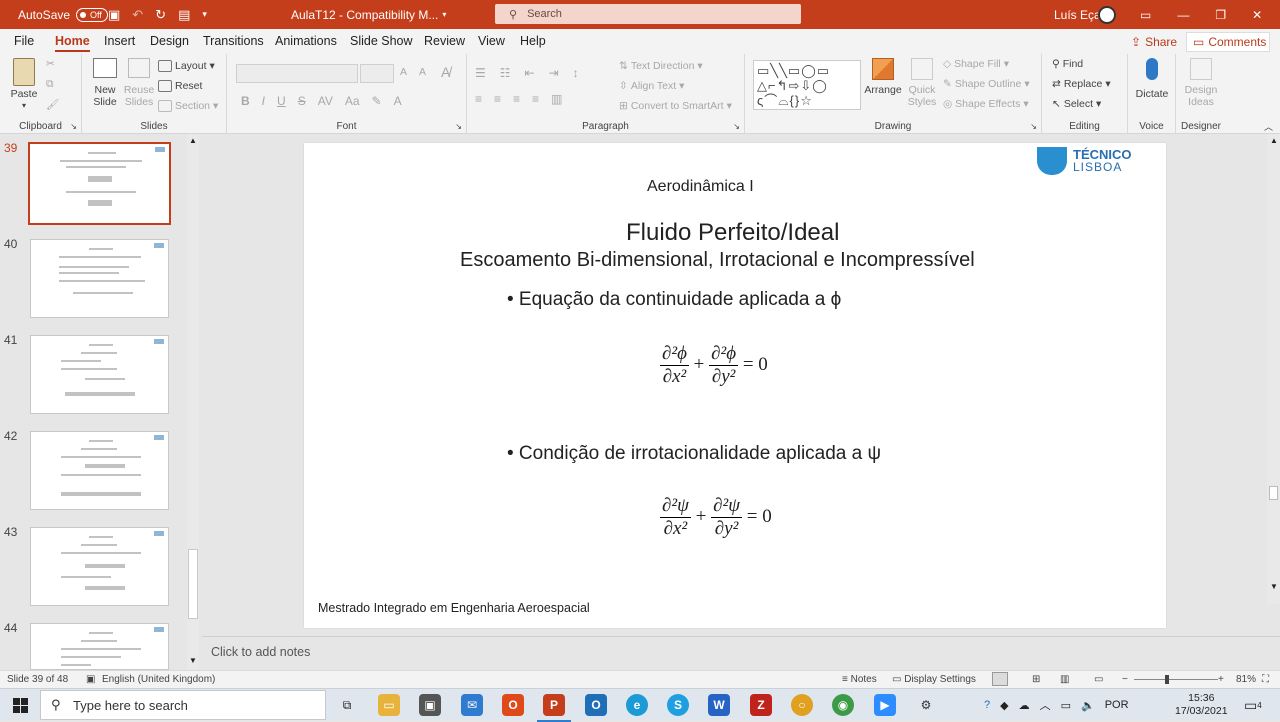 The image size is (1280, 722). Describe the element at coordinates (1253, 705) in the screenshot. I see `notification-center: ▭ 4` at that location.